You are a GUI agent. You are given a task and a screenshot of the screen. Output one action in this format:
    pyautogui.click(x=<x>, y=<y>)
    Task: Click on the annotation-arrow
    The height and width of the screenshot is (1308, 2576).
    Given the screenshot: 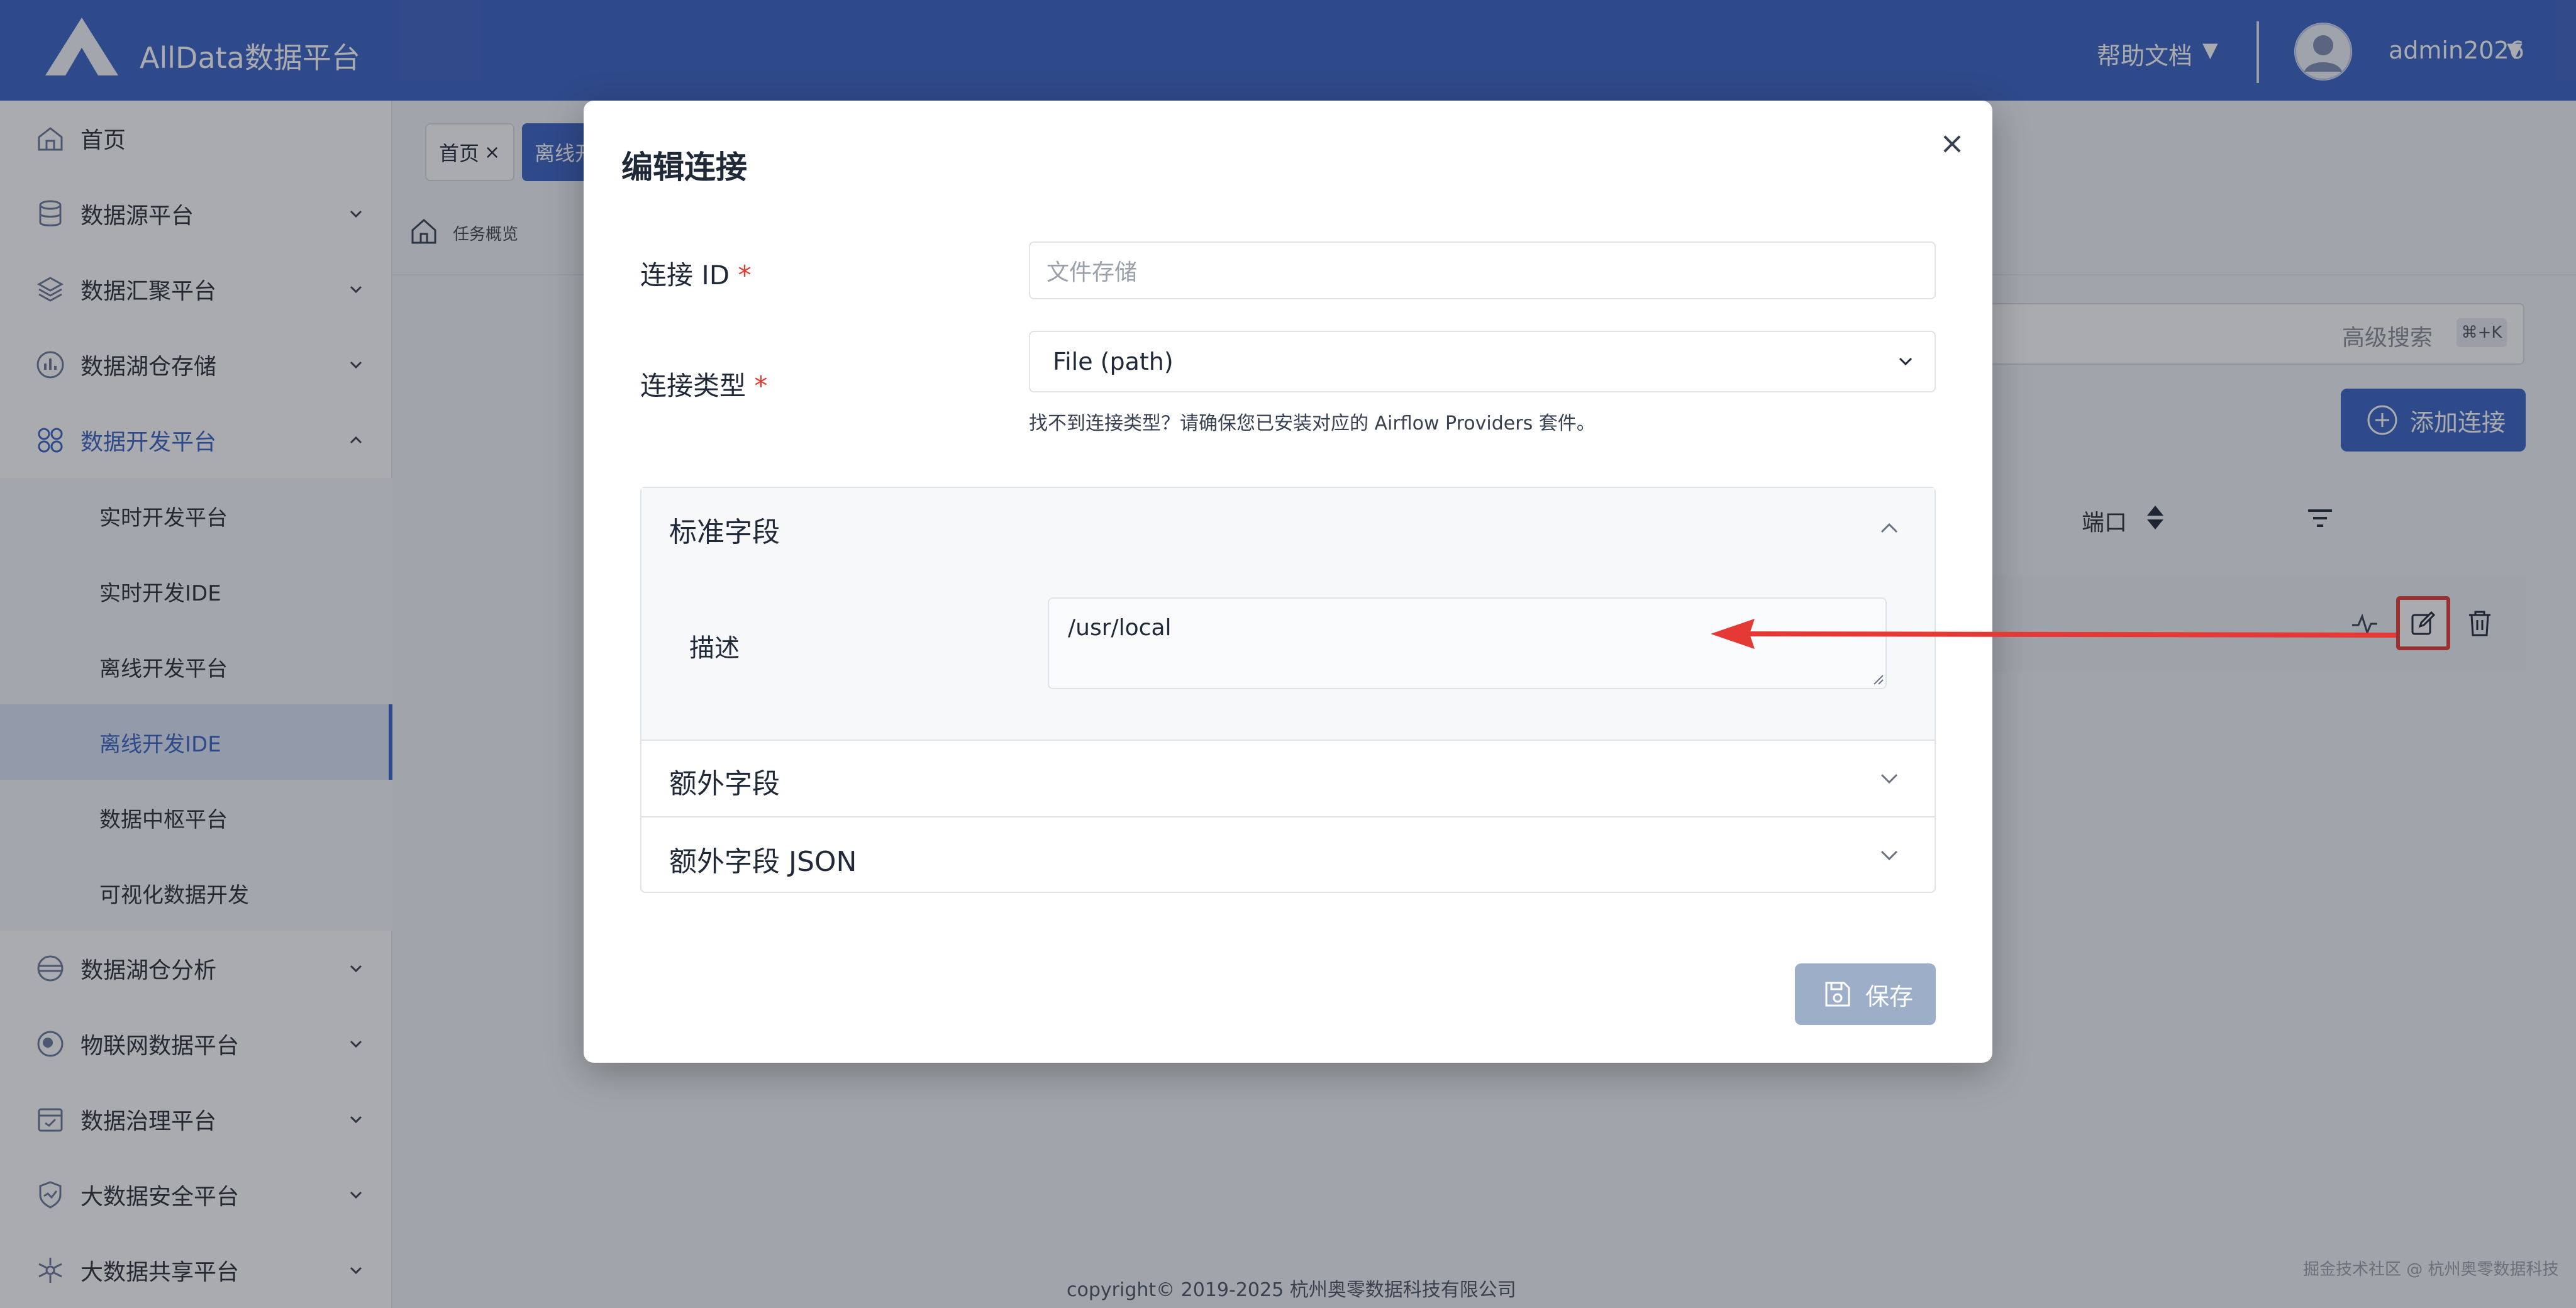 What is the action you would take?
    pyautogui.click(x=2054, y=634)
    